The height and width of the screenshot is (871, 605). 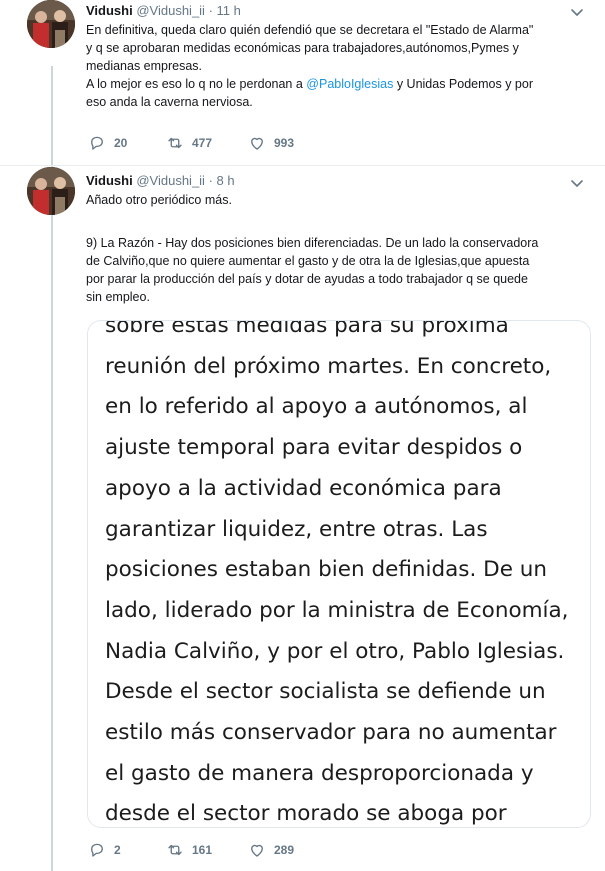 What do you see at coordinates (284, 850) in the screenshot?
I see `like-count: 289` at bounding box center [284, 850].